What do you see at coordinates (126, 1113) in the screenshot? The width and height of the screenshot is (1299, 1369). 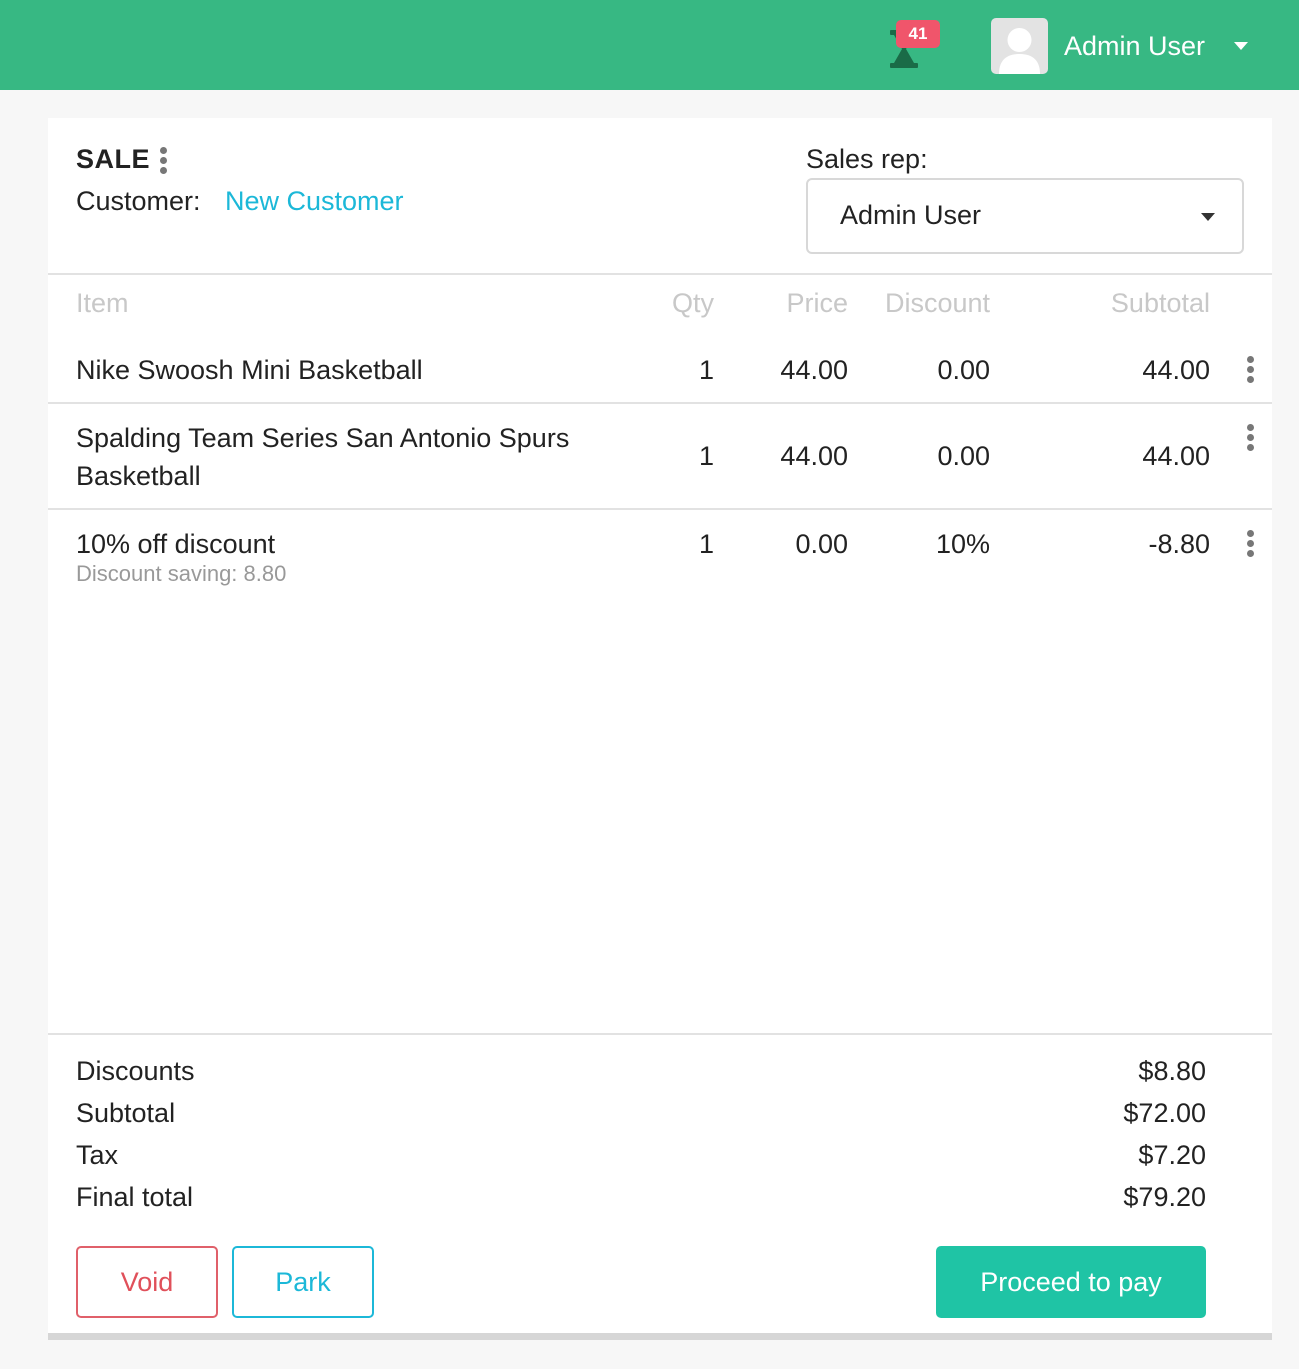 I see `subtotal-label: Subtotal` at bounding box center [126, 1113].